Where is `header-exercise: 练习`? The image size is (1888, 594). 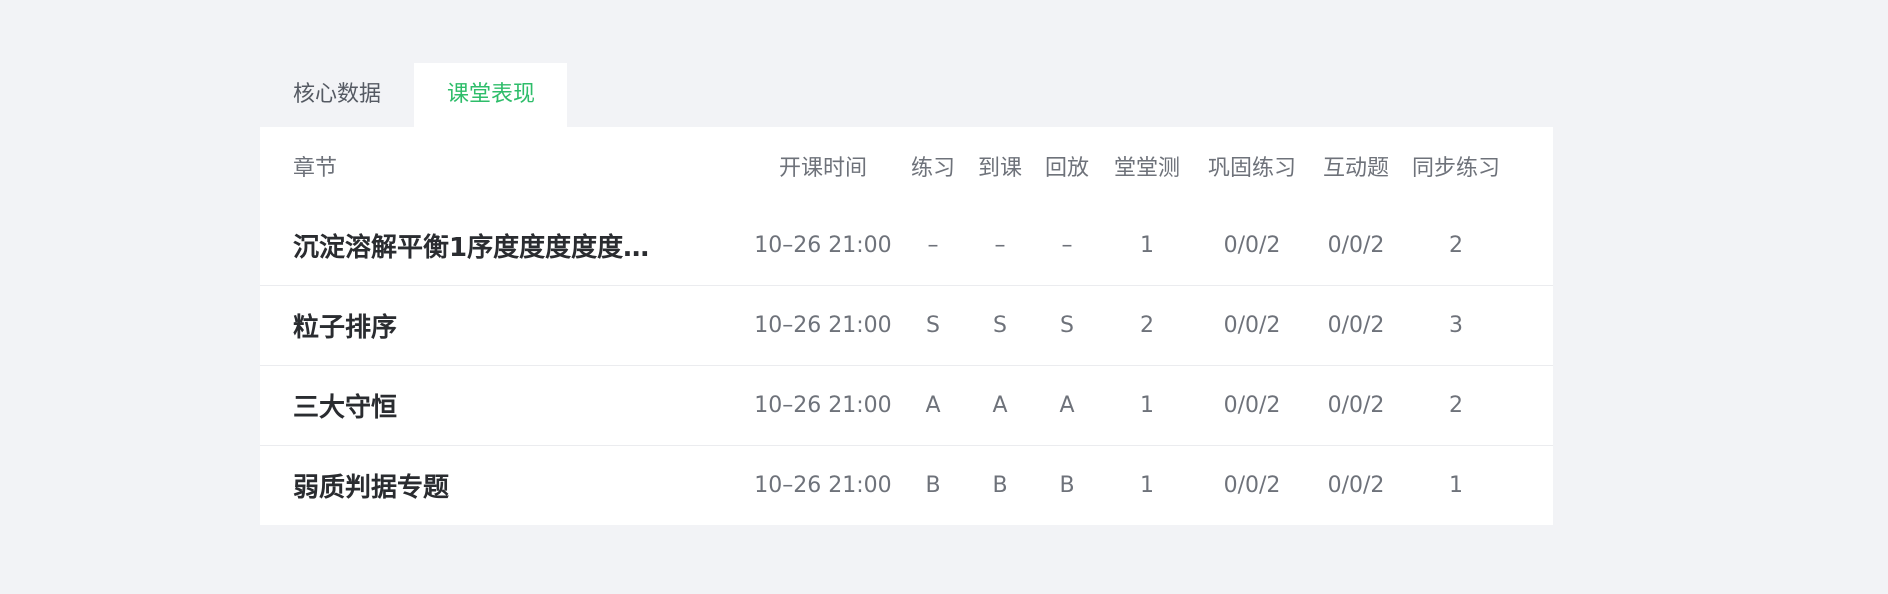 header-exercise: 练习 is located at coordinates (932, 168).